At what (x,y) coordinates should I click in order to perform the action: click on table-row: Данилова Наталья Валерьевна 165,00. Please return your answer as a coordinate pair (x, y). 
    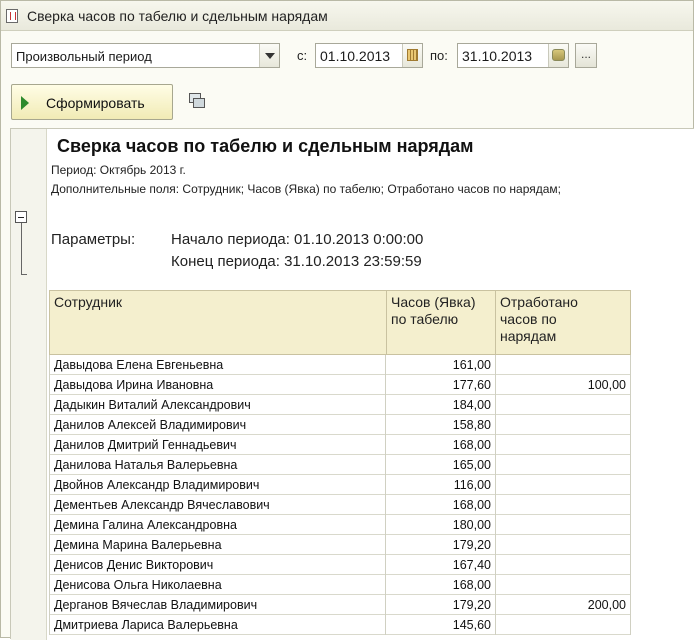
    Looking at the image, I should click on (340, 465).